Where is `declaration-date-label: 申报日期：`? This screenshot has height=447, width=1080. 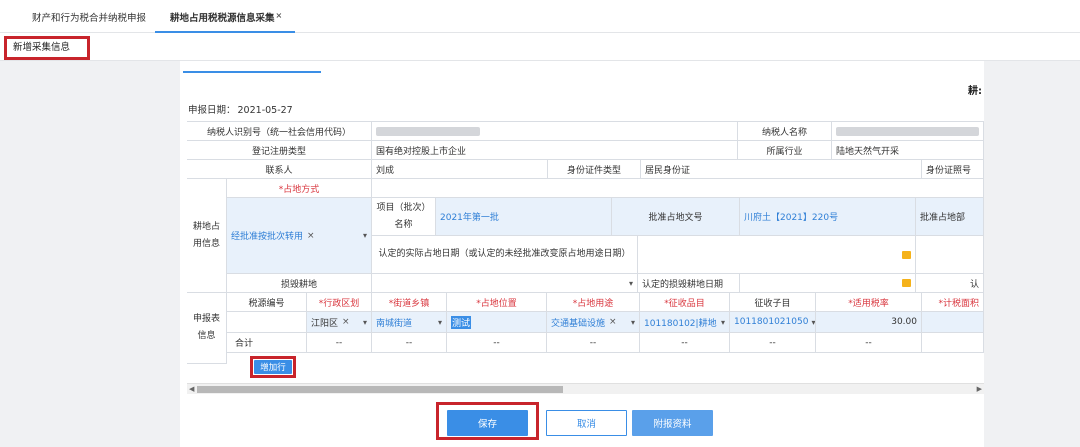
declaration-date-label: 申报日期： is located at coordinates (212, 110).